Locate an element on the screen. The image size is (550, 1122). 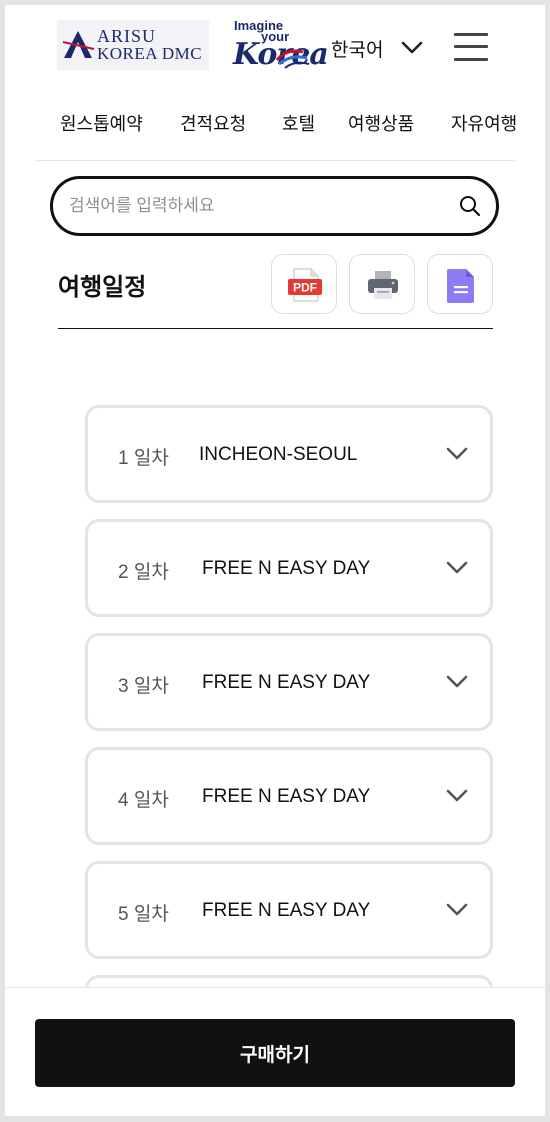
nav-item-onestop: 원스톱예약 is located at coordinates (101, 123).